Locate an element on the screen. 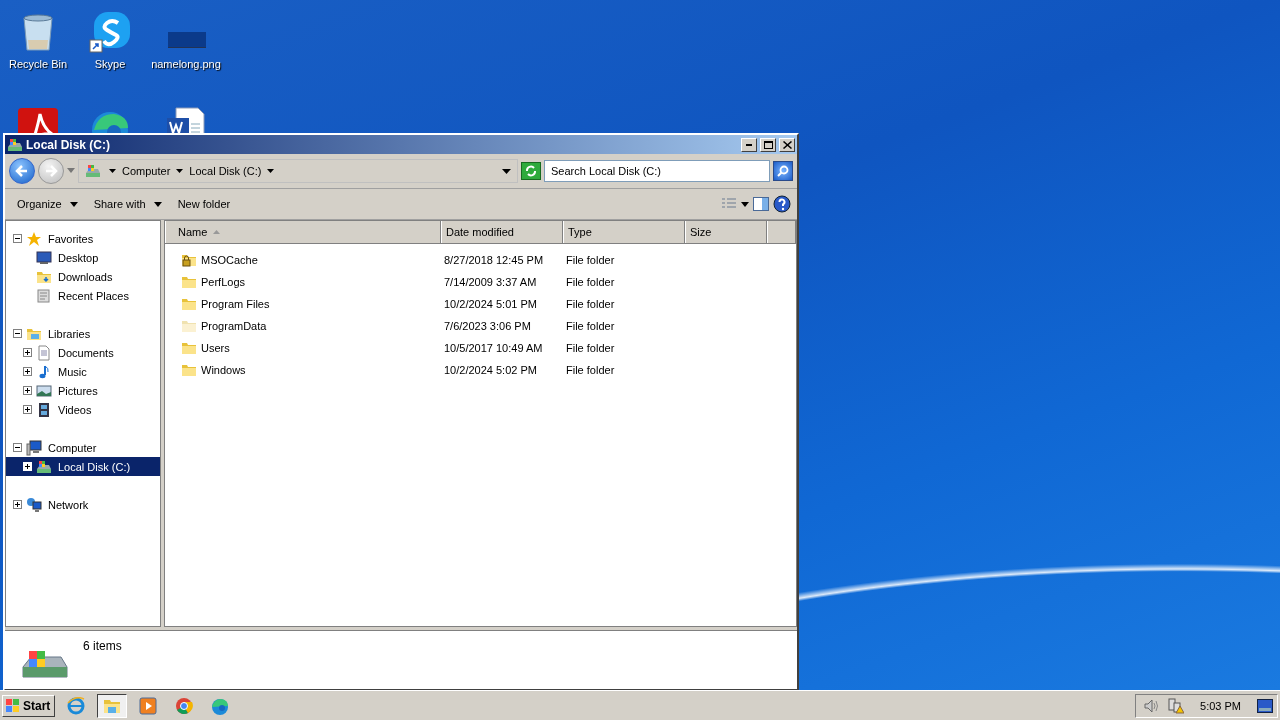  document-icon is located at coordinates (44, 352).